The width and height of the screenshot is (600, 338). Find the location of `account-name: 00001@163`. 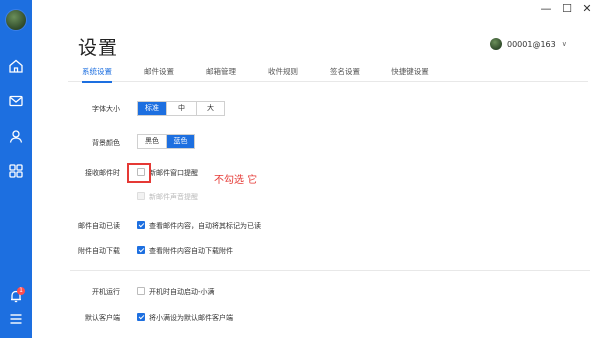

account-name: 00001@163 is located at coordinates (531, 44).